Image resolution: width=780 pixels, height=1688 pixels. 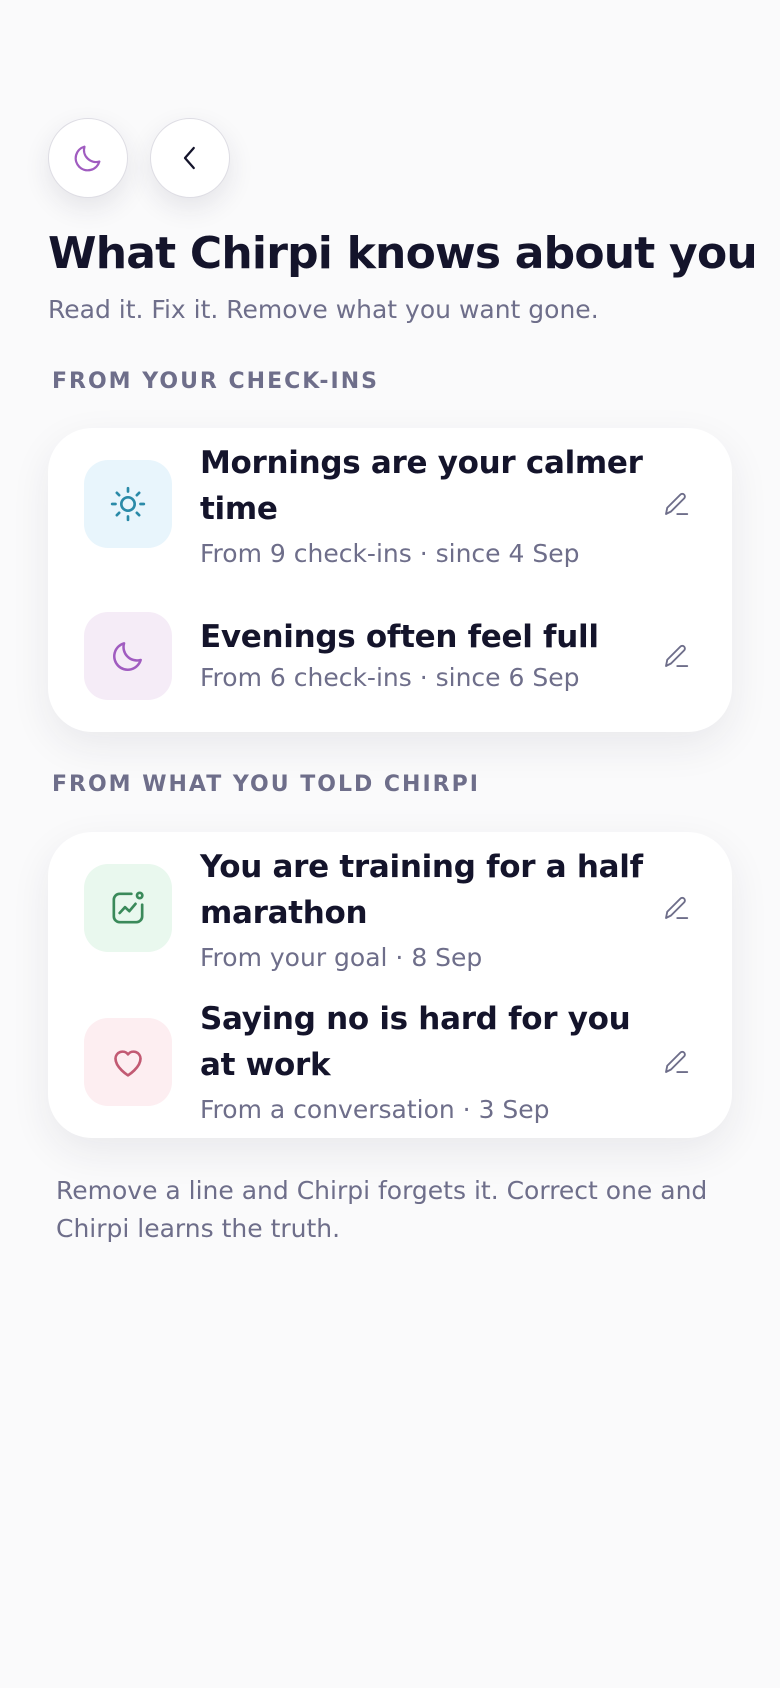 I want to click on memory-item-meta: From your goal · 8 Sep, so click(x=341, y=957).